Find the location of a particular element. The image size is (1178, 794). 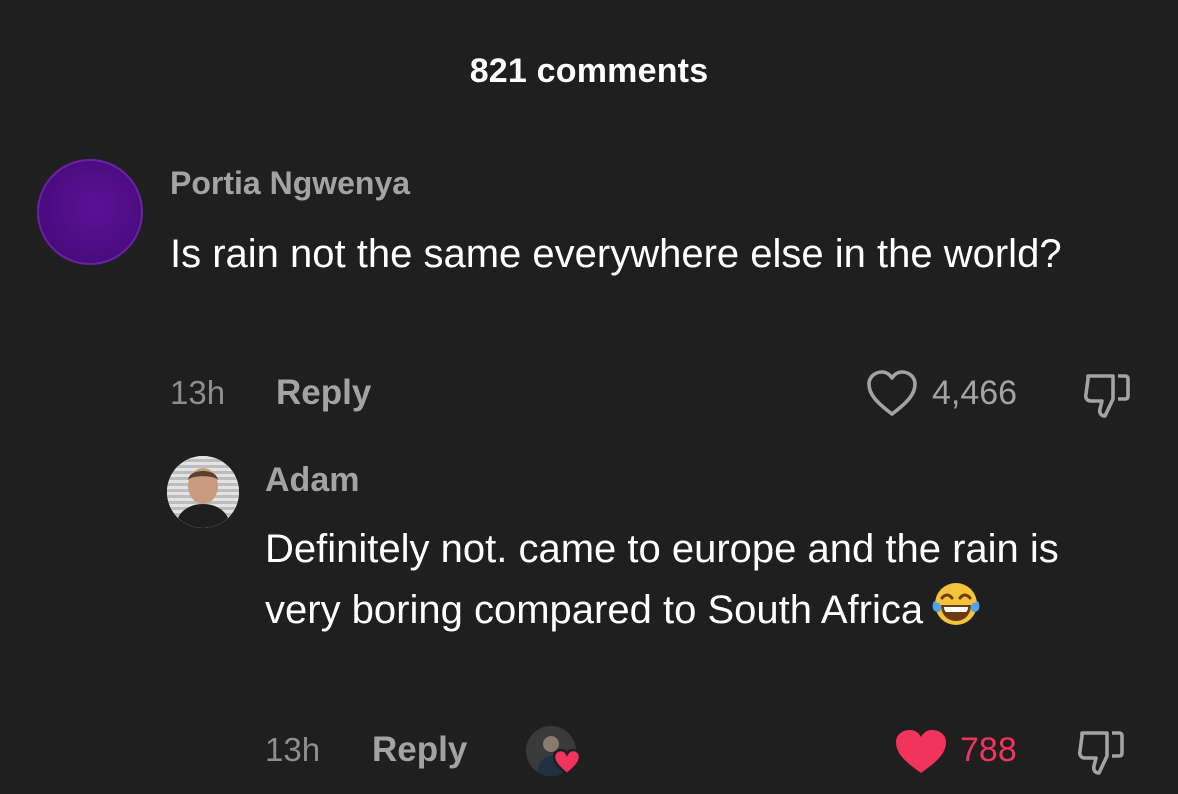

reply-timestamp: 13h is located at coordinates (293, 749).